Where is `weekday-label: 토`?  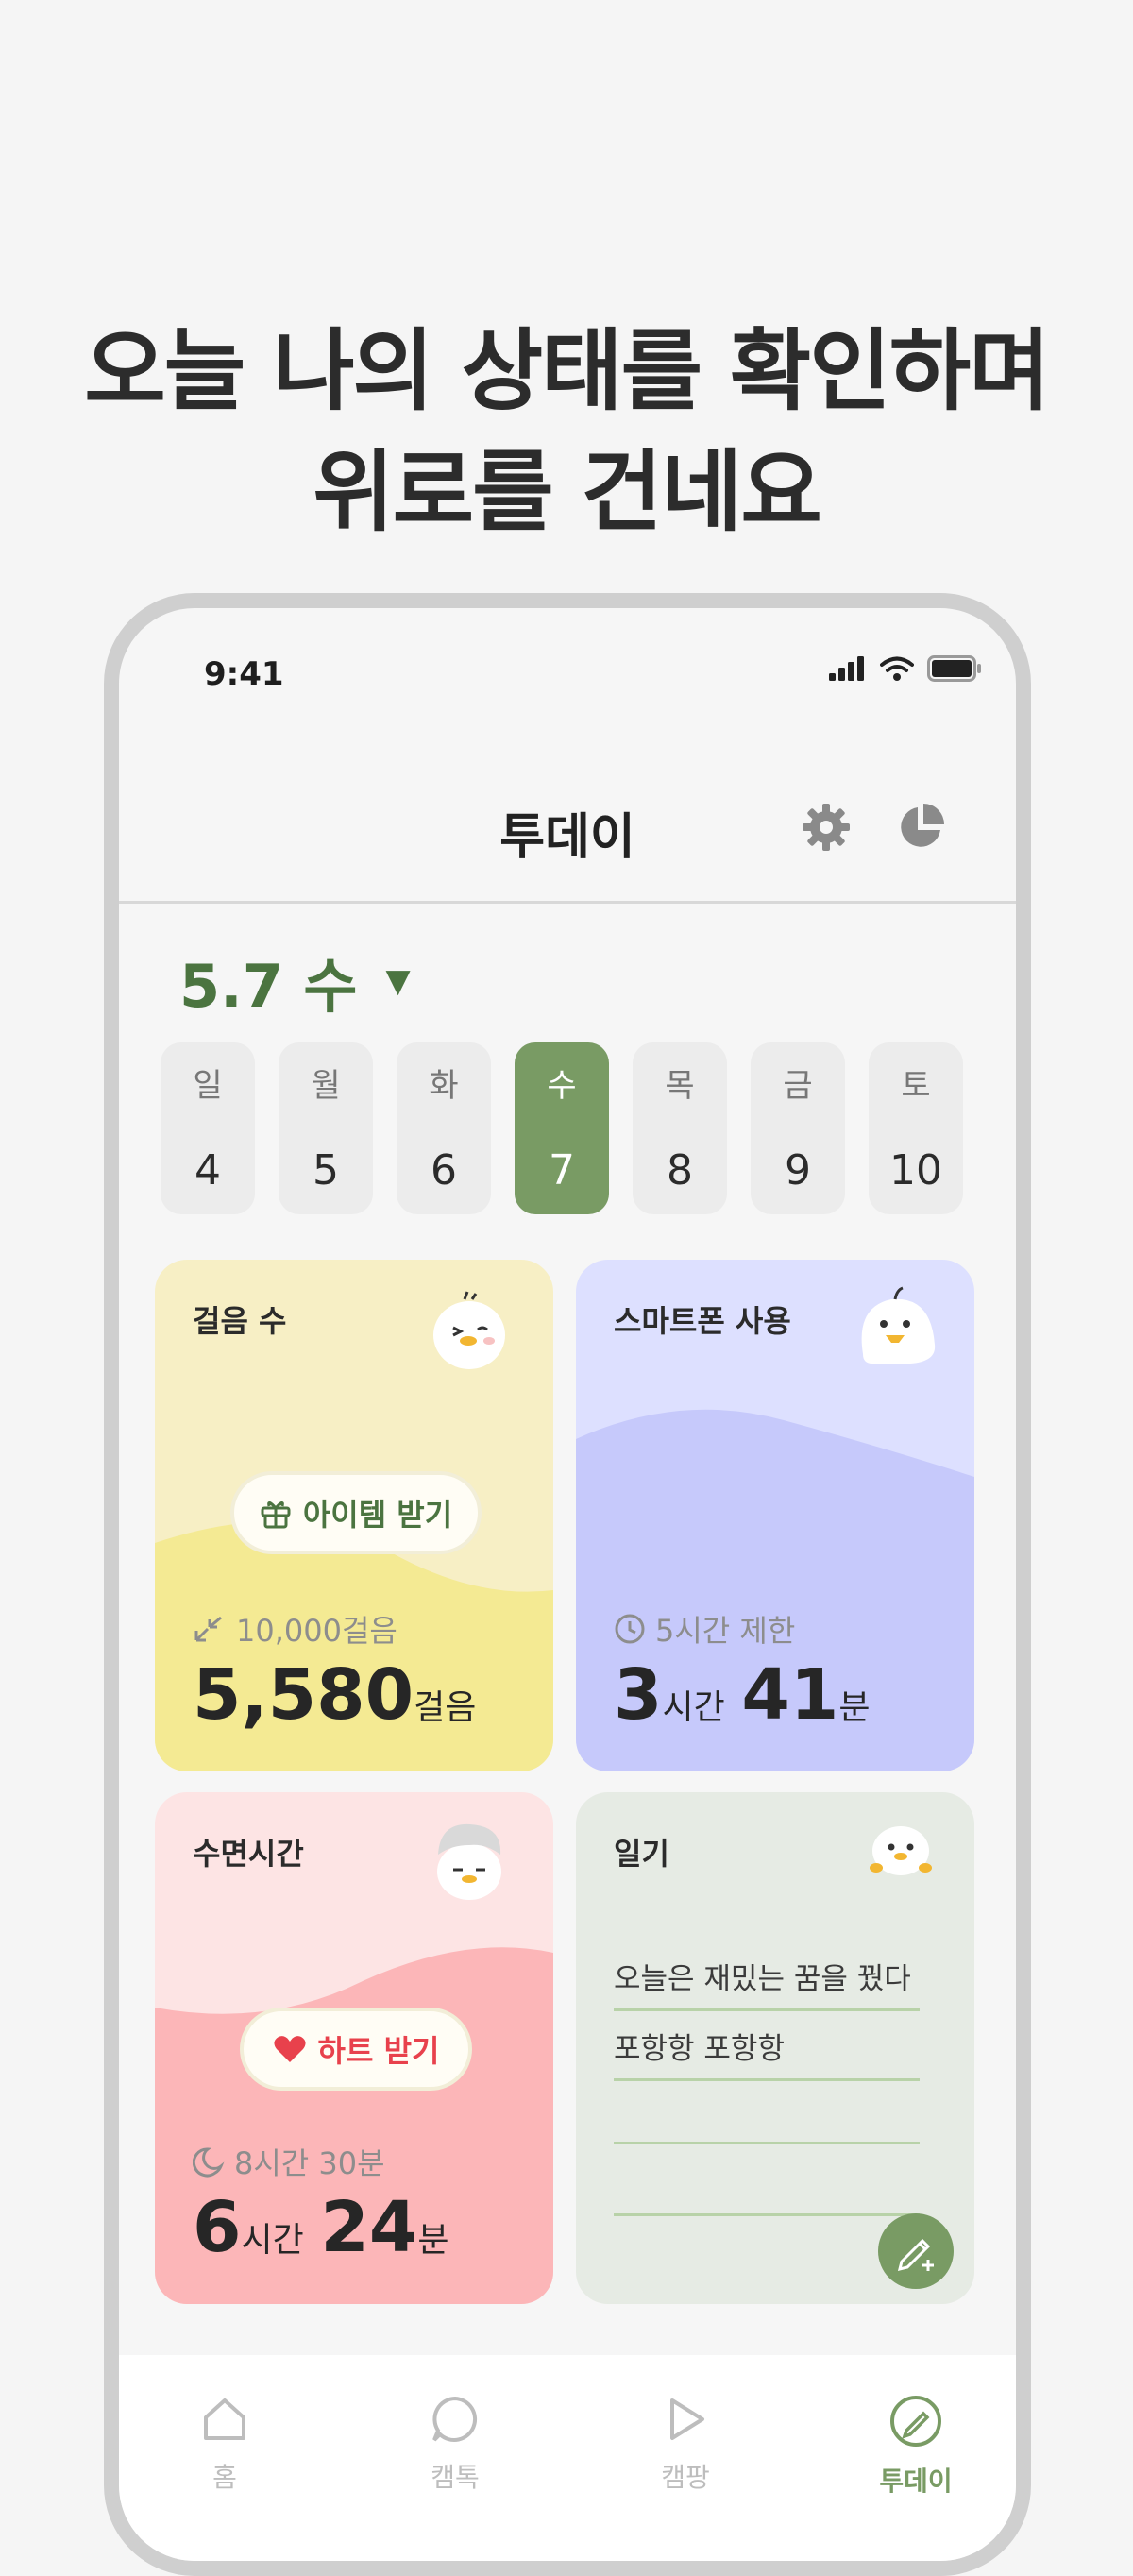 weekday-label: 토 is located at coordinates (916, 1086).